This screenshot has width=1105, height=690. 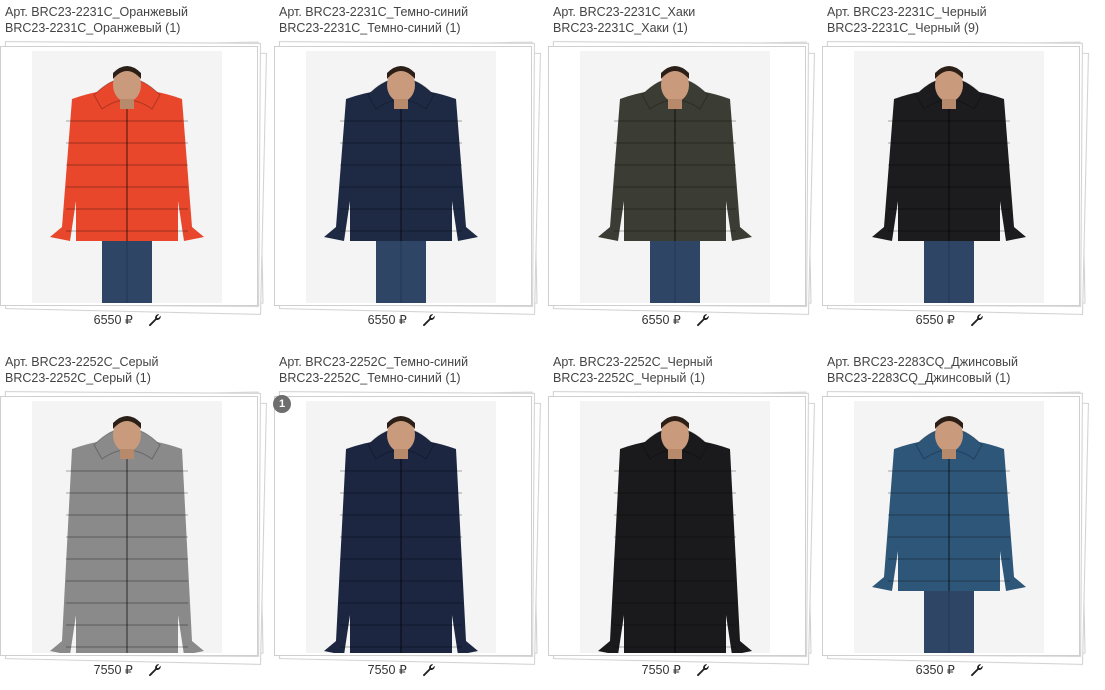 What do you see at coordinates (93, 28) in the screenshot?
I see `product-variant: BRC23-2231C_Оранжевый (1)` at bounding box center [93, 28].